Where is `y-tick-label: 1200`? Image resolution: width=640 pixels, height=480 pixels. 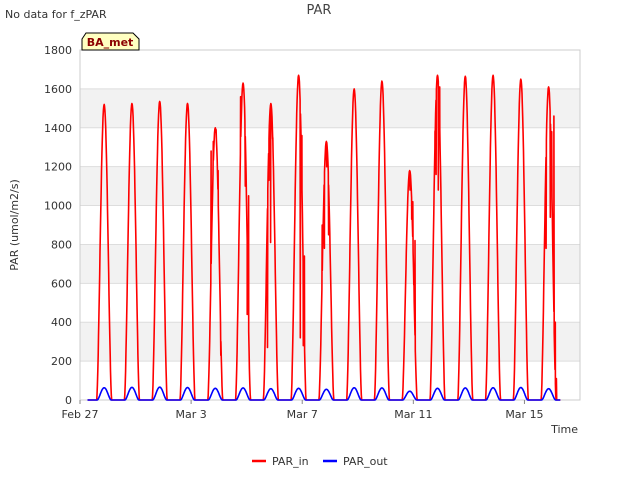
y-tick-label: 1200 is located at coordinates (58, 167).